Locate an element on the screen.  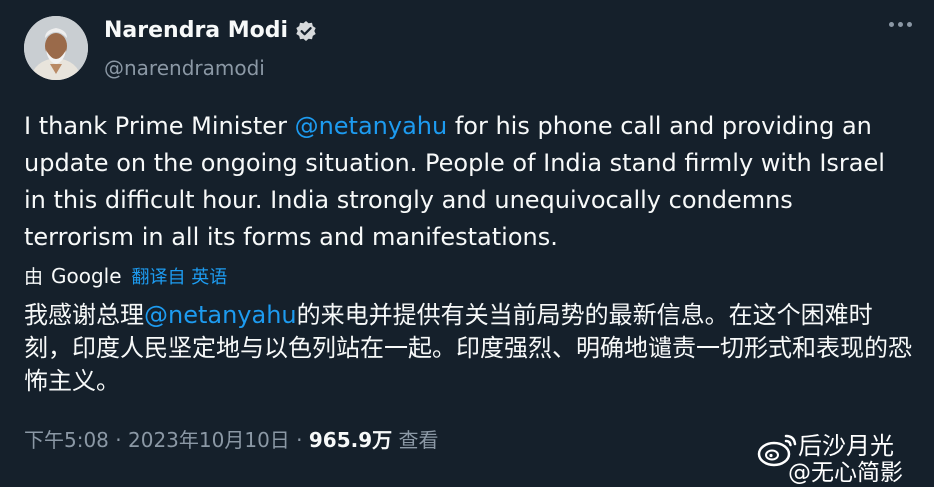
translation-attribution: 由 Google 翻译自 英语 is located at coordinates (125, 275).